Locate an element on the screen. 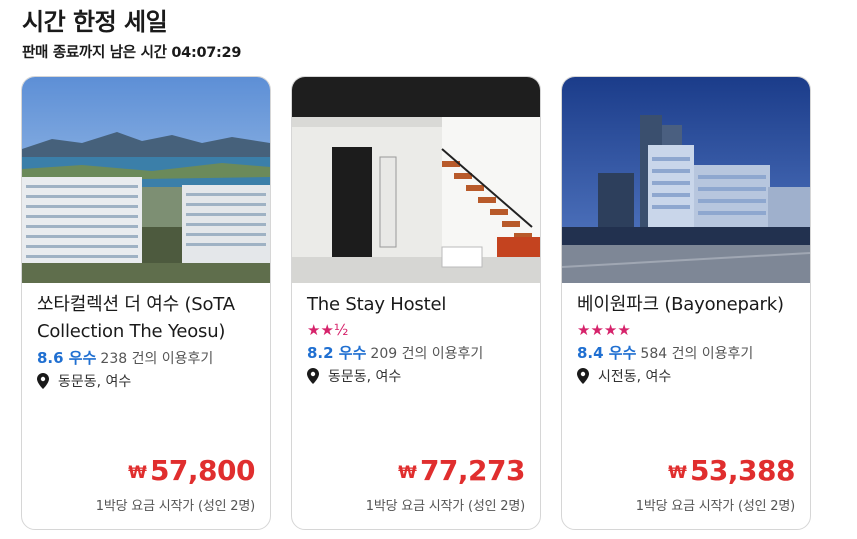 This screenshot has height=539, width=857. price-row: ₩53,388 is located at coordinates (731, 470).